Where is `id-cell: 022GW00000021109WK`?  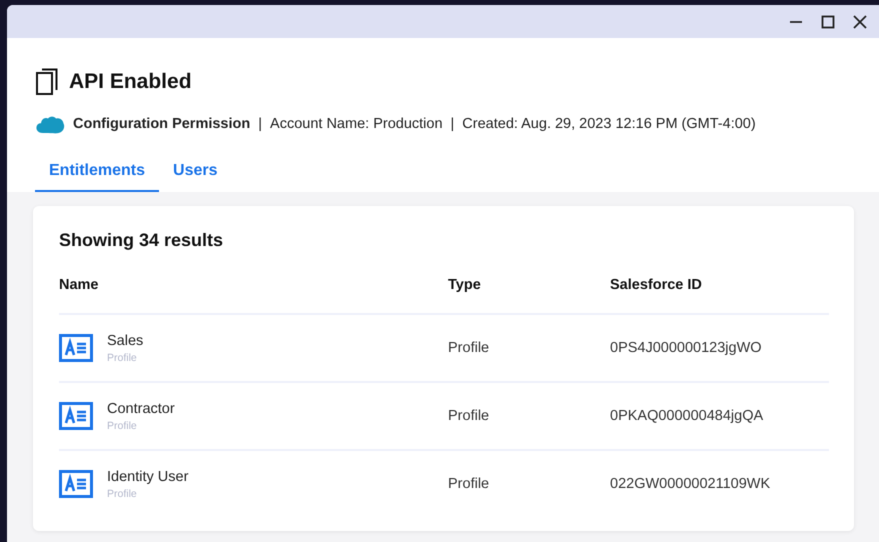 id-cell: 022GW00000021109WK is located at coordinates (690, 484).